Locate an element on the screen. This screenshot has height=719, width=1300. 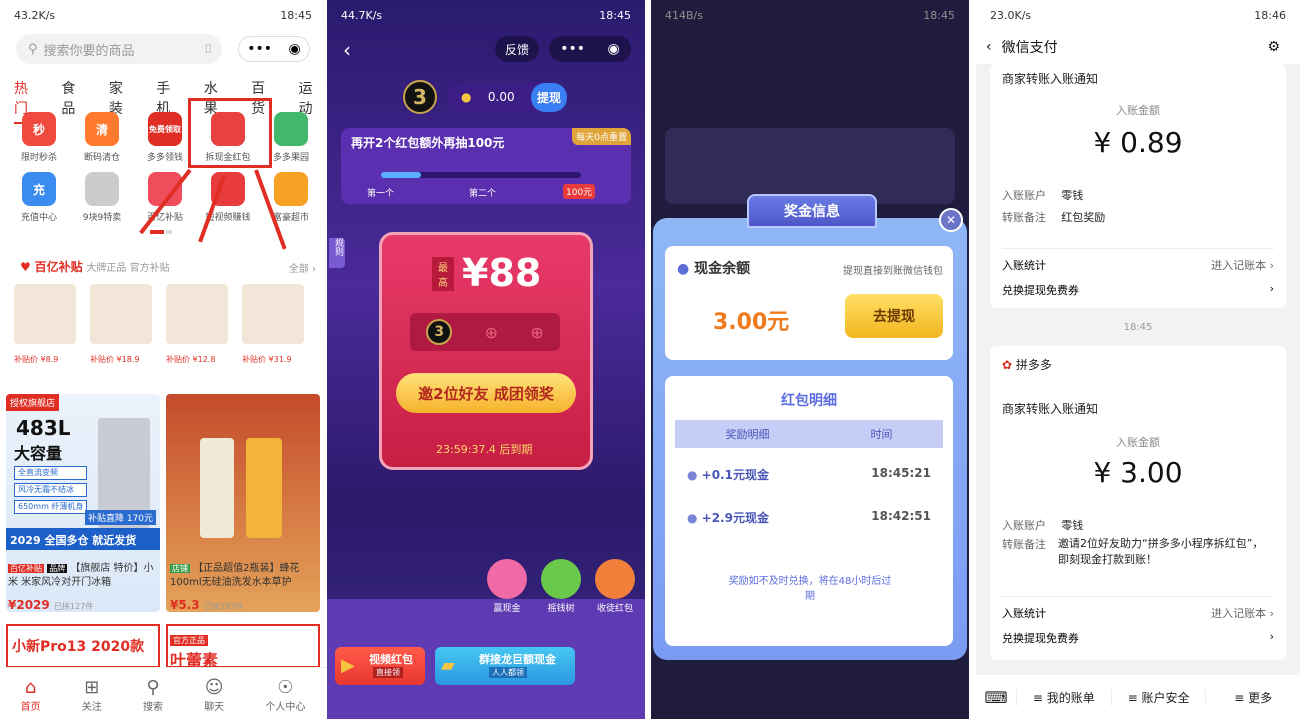
gear-icon: ⚙ is located at coordinates (1273, 47).